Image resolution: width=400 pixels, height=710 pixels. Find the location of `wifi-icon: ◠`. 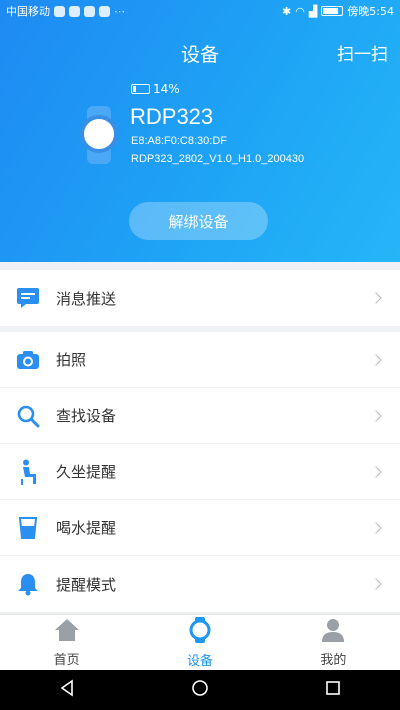

wifi-icon: ◠ is located at coordinates (300, 11).